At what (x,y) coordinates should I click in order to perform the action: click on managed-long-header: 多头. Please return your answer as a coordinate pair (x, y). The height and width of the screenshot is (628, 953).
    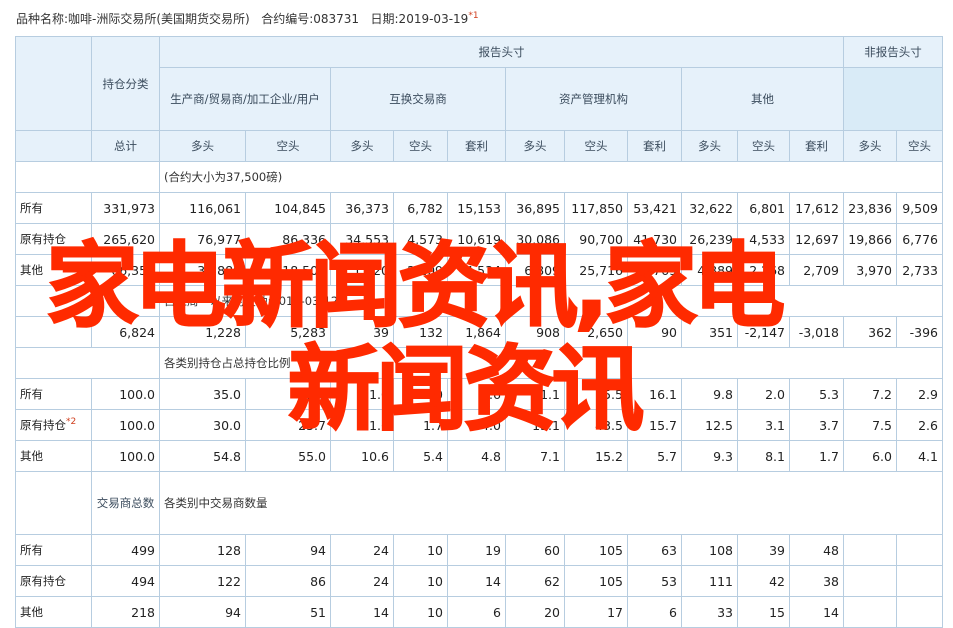
    Looking at the image, I should click on (535, 146).